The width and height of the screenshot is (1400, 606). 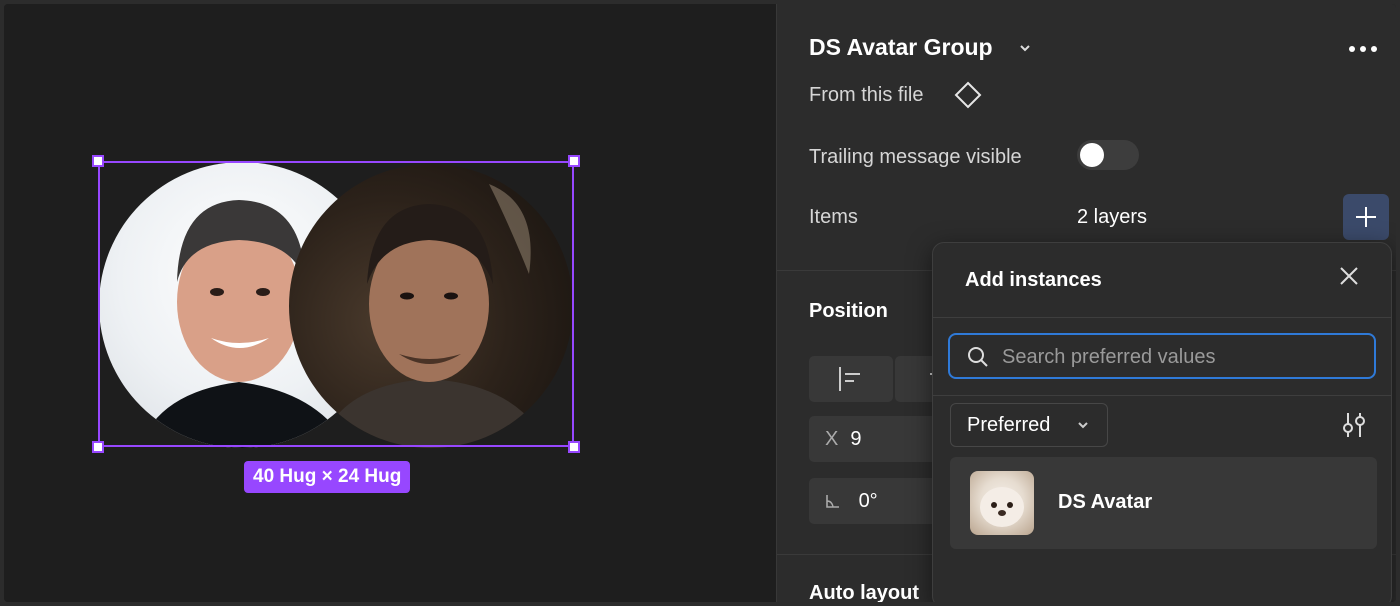 I want to click on align-left-icon, so click(x=849, y=379).